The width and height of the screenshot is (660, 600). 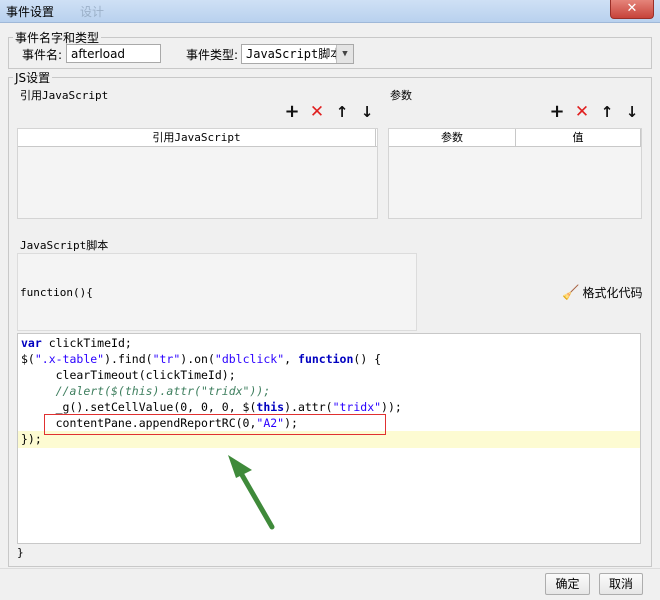 What do you see at coordinates (344, 54) in the screenshot?
I see `chevron-down-icon: ▼` at bounding box center [344, 54].